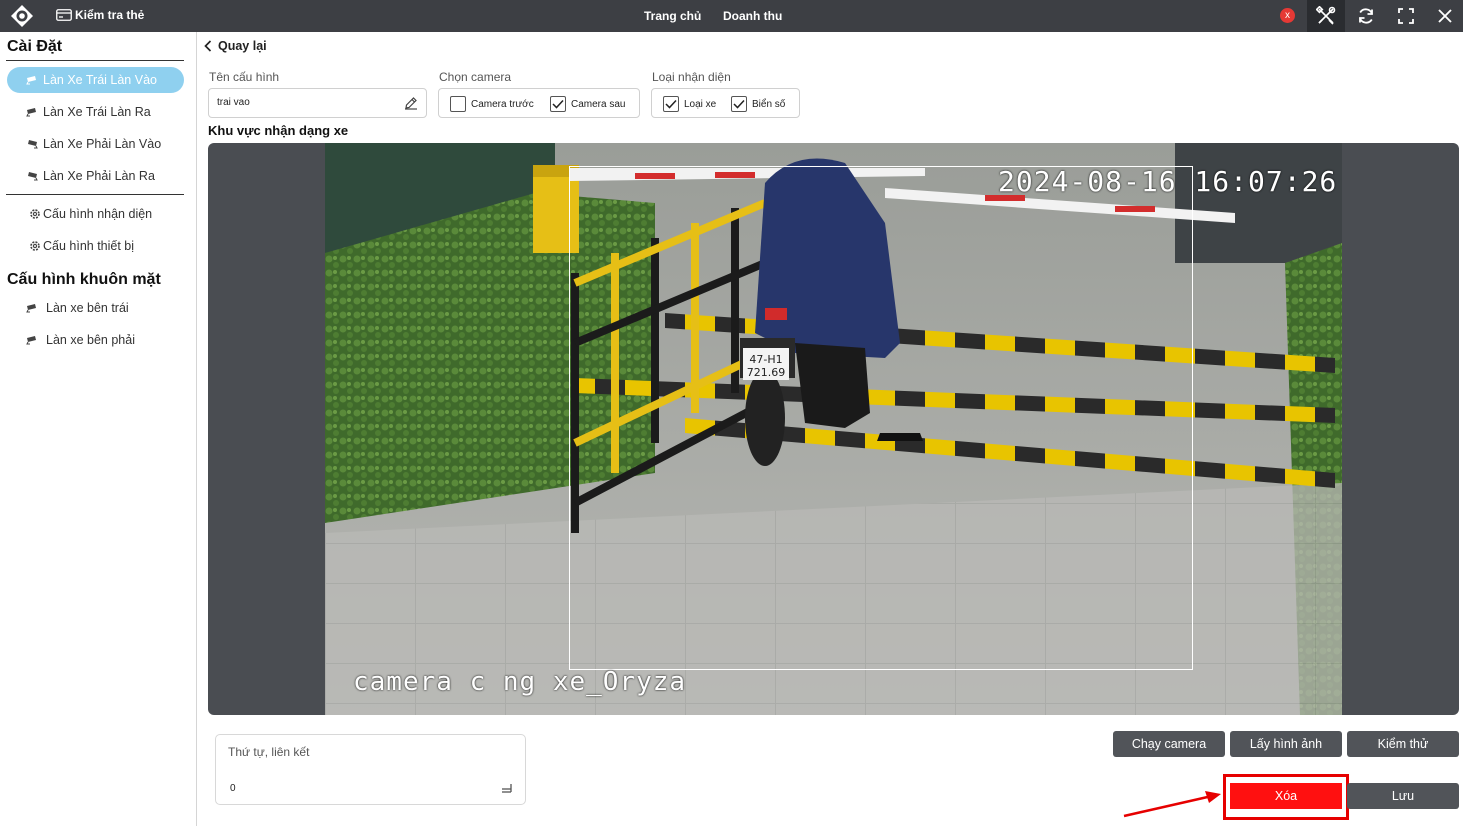 This screenshot has width=1463, height=826. I want to click on back-label: Quay lại, so click(242, 46).